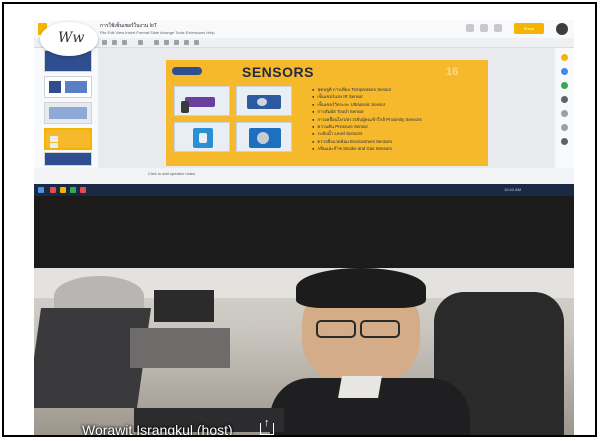  What do you see at coordinates (278, 72) in the screenshot?
I see `slide-title: SENSORS` at bounding box center [278, 72].